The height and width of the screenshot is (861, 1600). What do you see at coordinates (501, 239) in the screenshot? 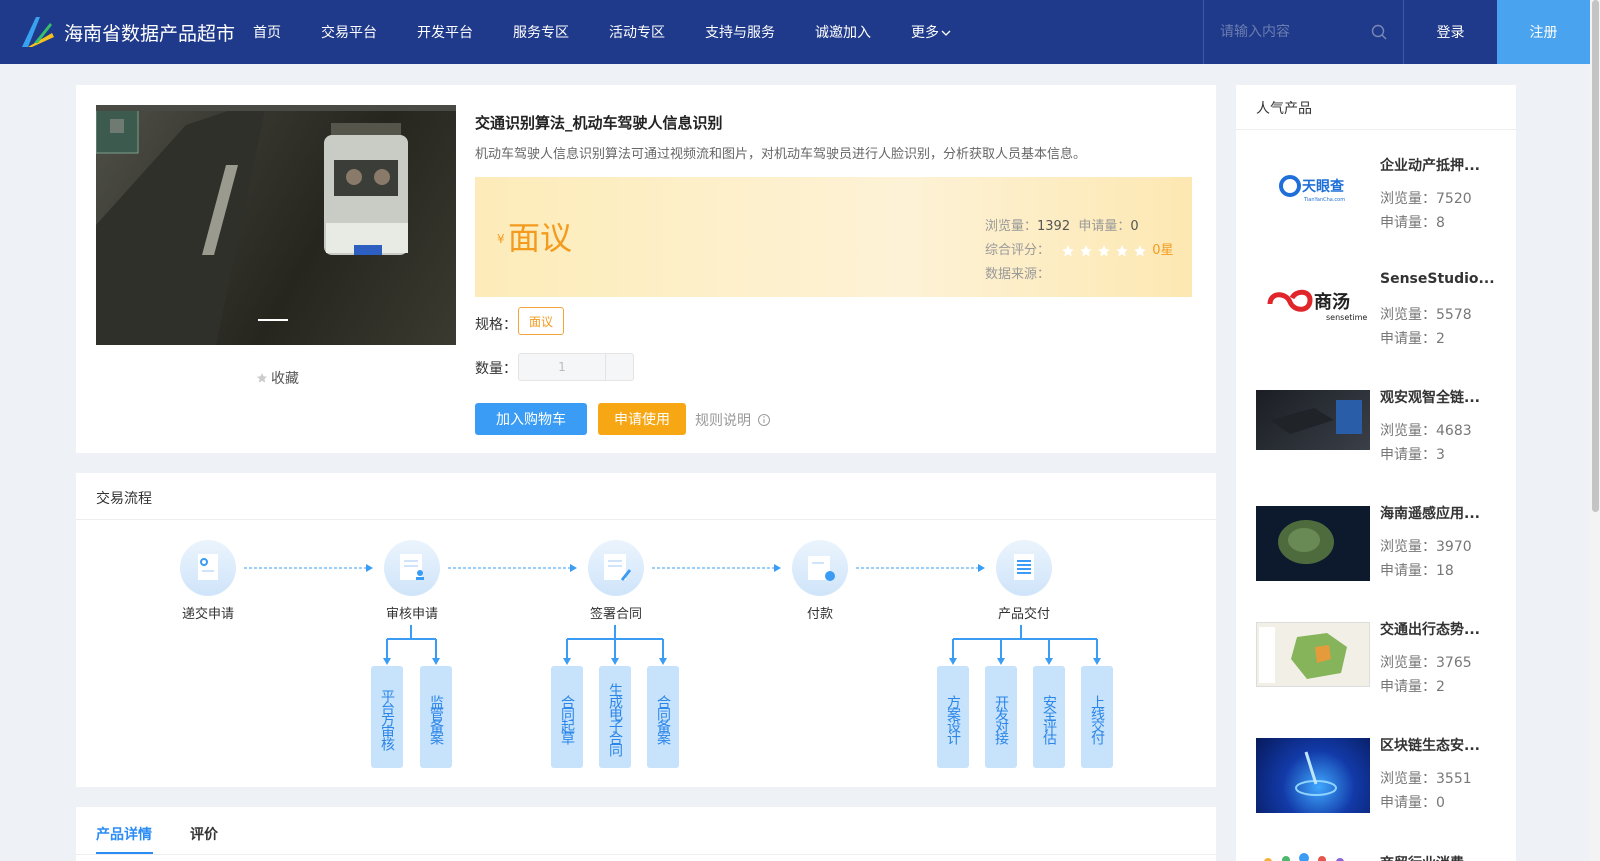
I see `currency-symbol: ¥` at bounding box center [501, 239].